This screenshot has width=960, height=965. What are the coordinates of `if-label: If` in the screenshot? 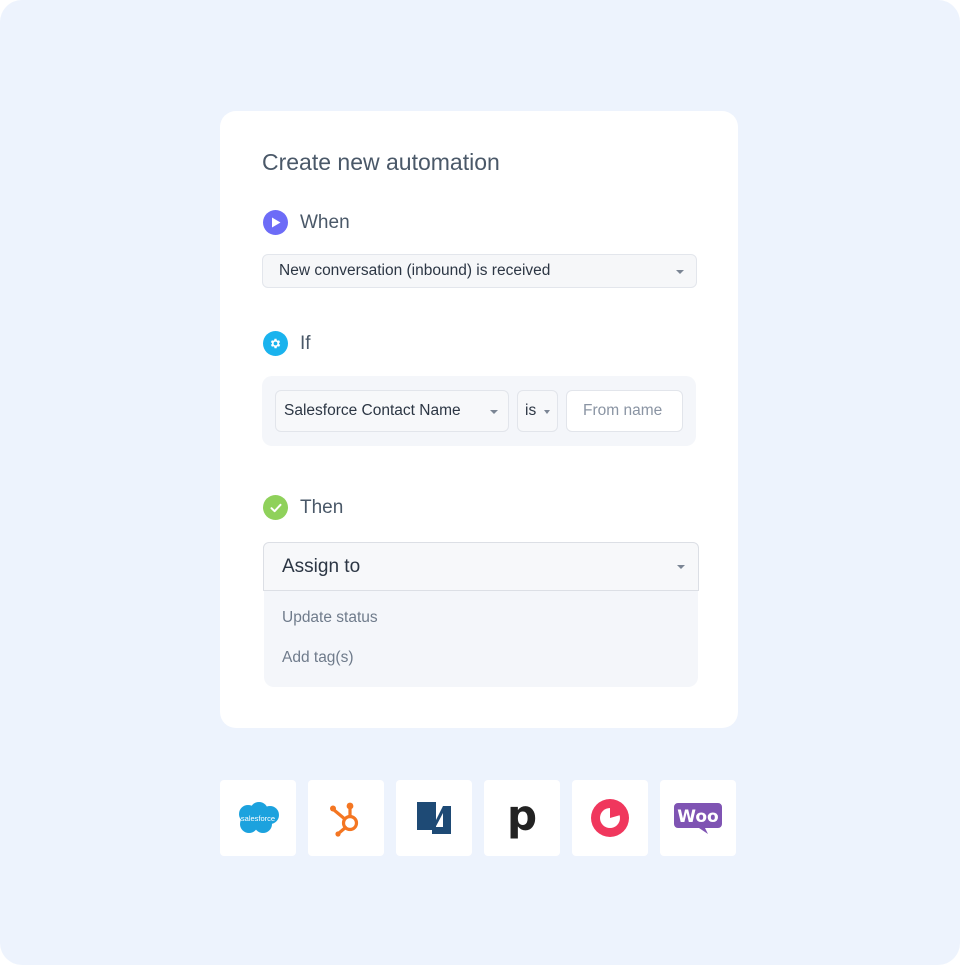 It's located at (305, 343).